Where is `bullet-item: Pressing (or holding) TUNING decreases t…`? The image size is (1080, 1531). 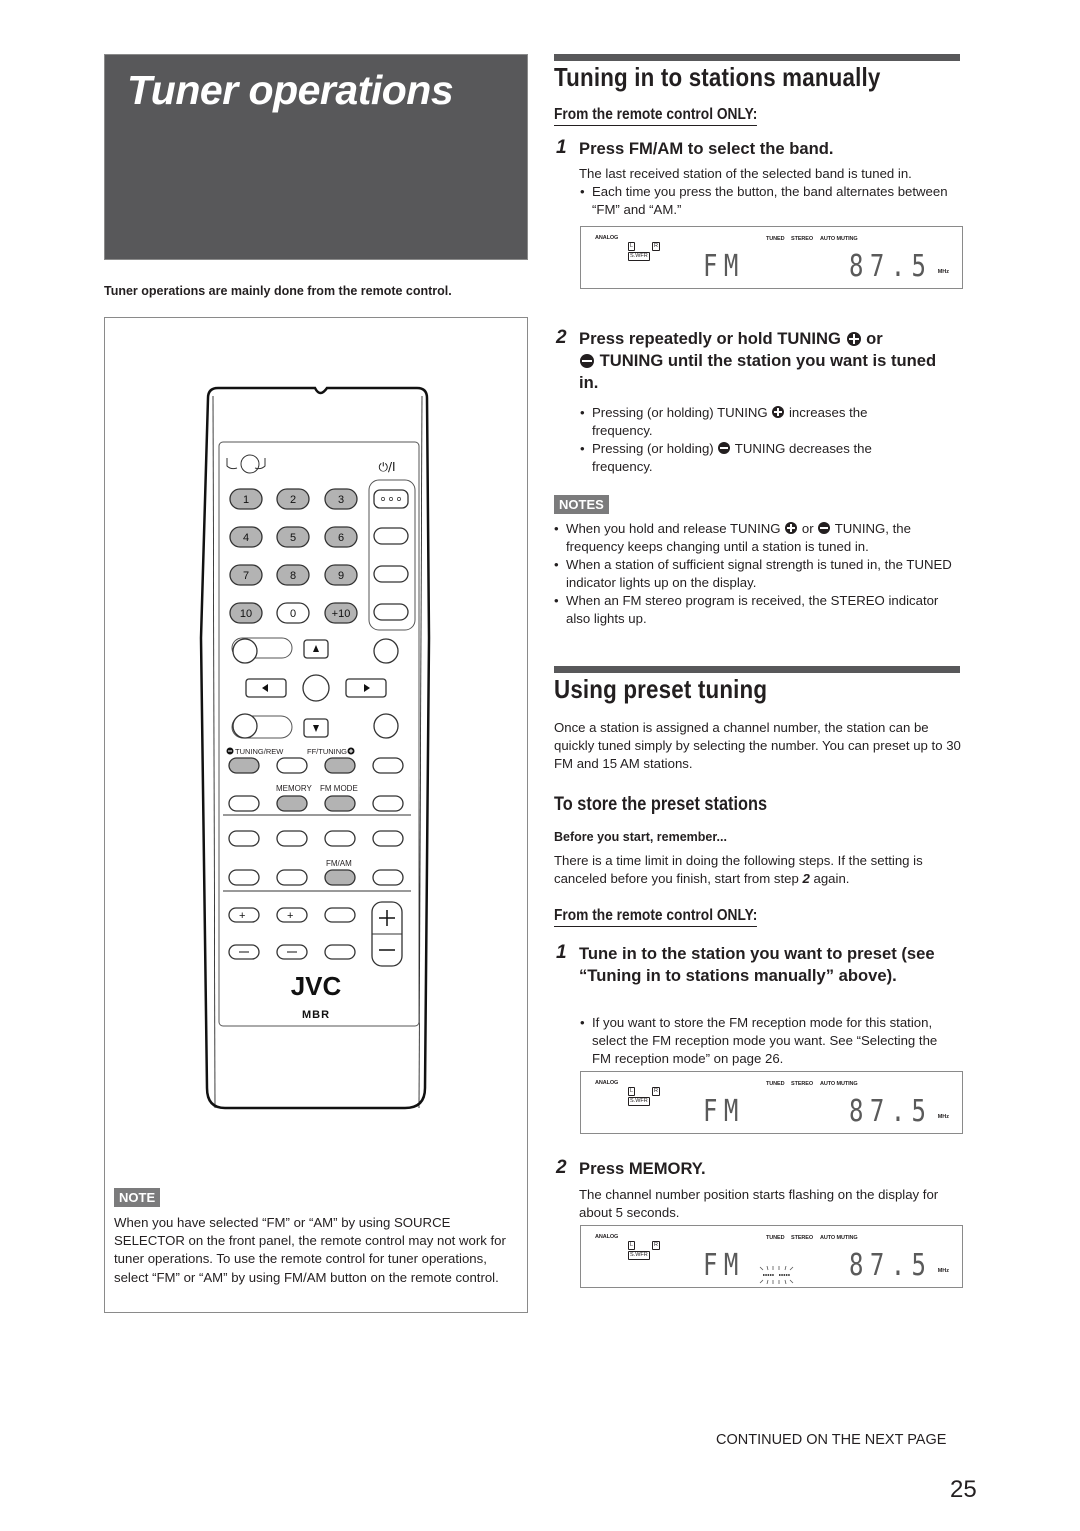
bullet-item: Pressing (or holding) TUNING decreases t… is located at coordinates (749, 458).